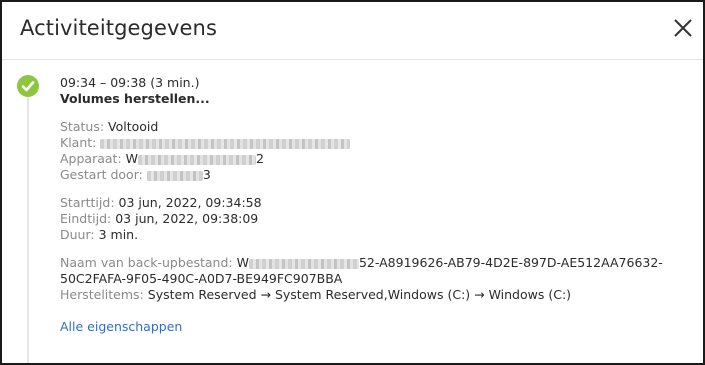 The height and width of the screenshot is (365, 705). Describe the element at coordinates (28, 225) in the screenshot. I see `timeline-line` at that location.